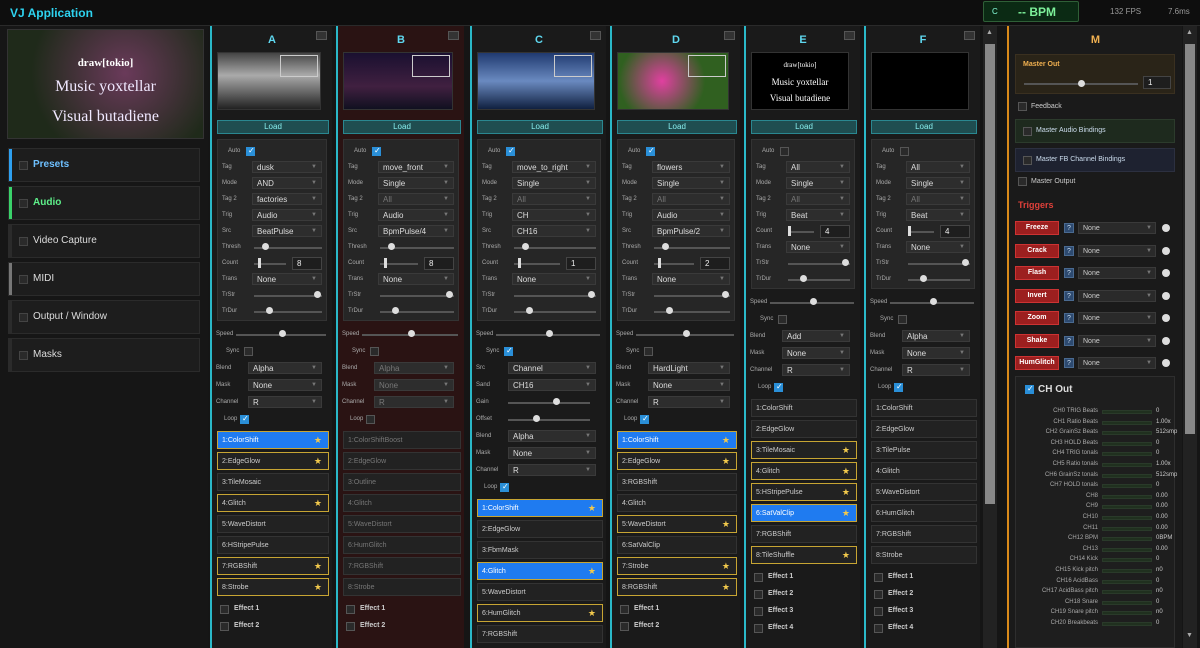 Image resolution: width=1200 pixels, height=648 pixels. Describe the element at coordinates (804, 555) in the screenshot. I see `effect-slot: 8:TileShuffle ★` at that location.